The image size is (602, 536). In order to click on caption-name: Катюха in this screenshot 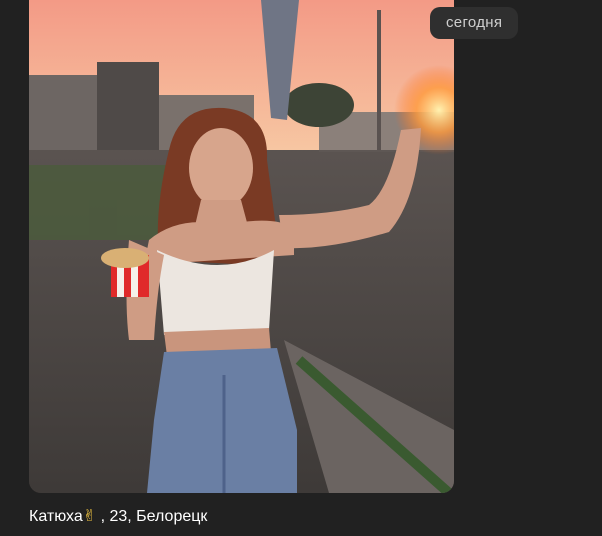, I will do `click(56, 516)`.